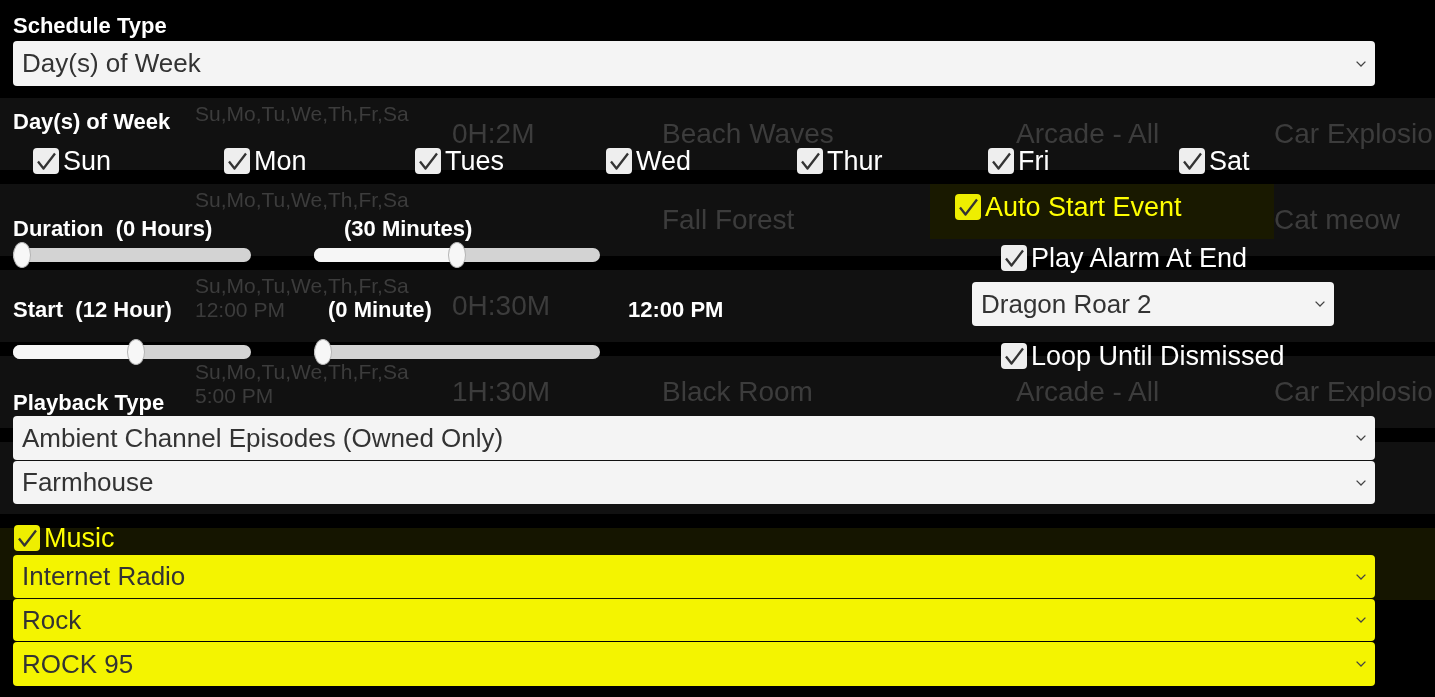  Describe the element at coordinates (92, 310) in the screenshot. I see `slider-label: Start (12 Hour)` at that location.